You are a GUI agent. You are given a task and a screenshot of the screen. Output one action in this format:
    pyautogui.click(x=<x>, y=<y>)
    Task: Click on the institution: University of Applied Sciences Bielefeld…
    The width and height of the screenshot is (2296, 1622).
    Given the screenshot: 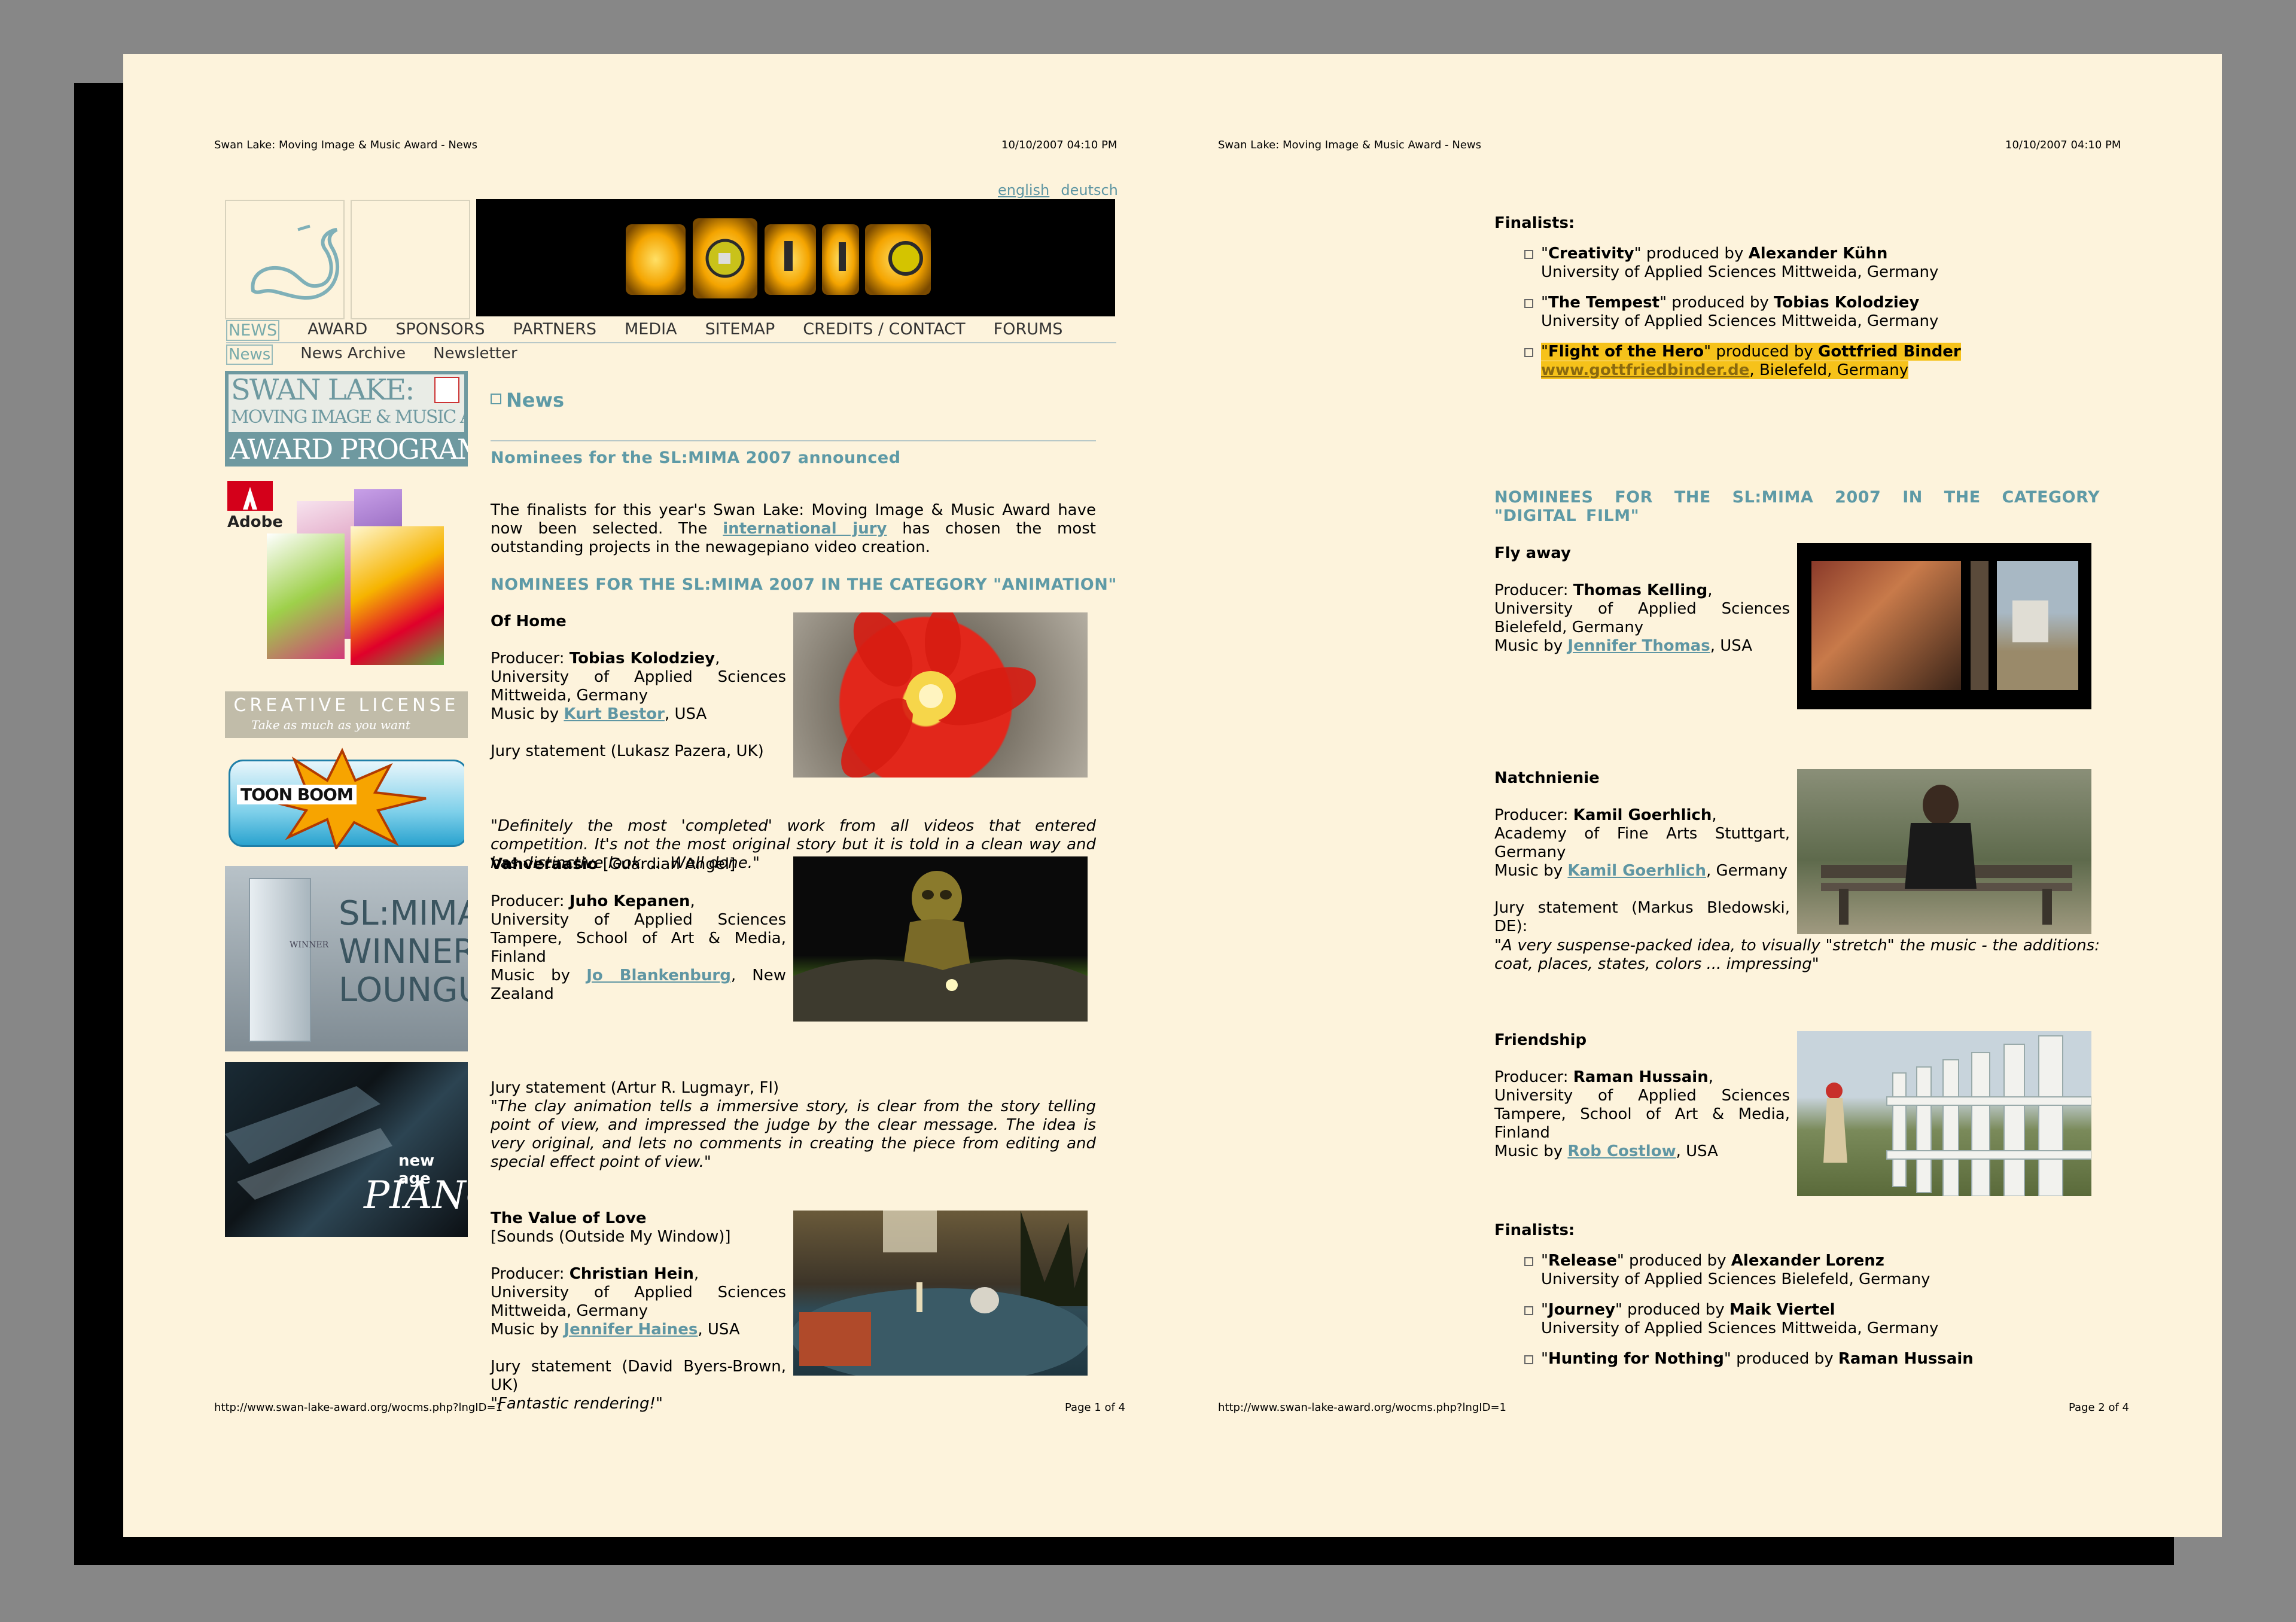 What is the action you would take?
    pyautogui.click(x=1642, y=618)
    